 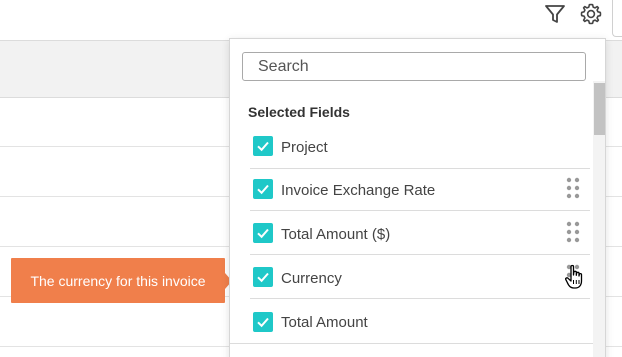 I want to click on field-row-currency: Currency, so click(x=420, y=277).